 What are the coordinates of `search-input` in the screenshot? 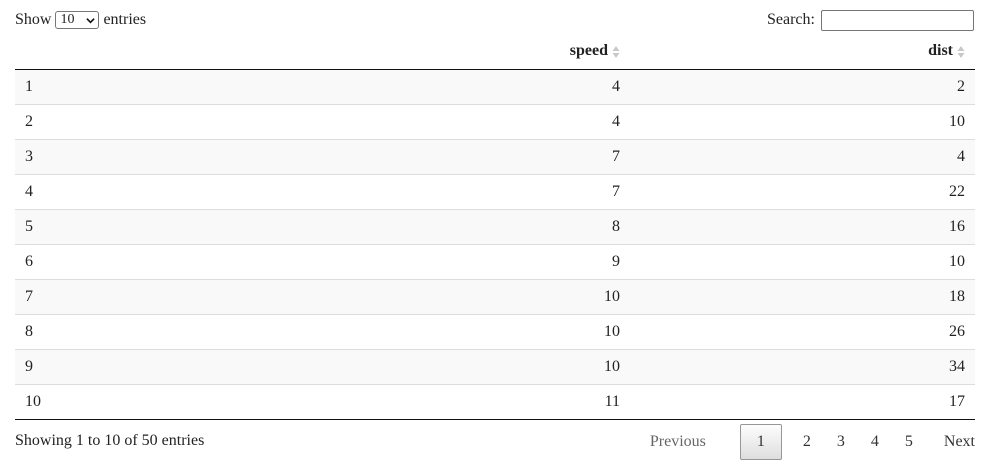 It's located at (897, 20).